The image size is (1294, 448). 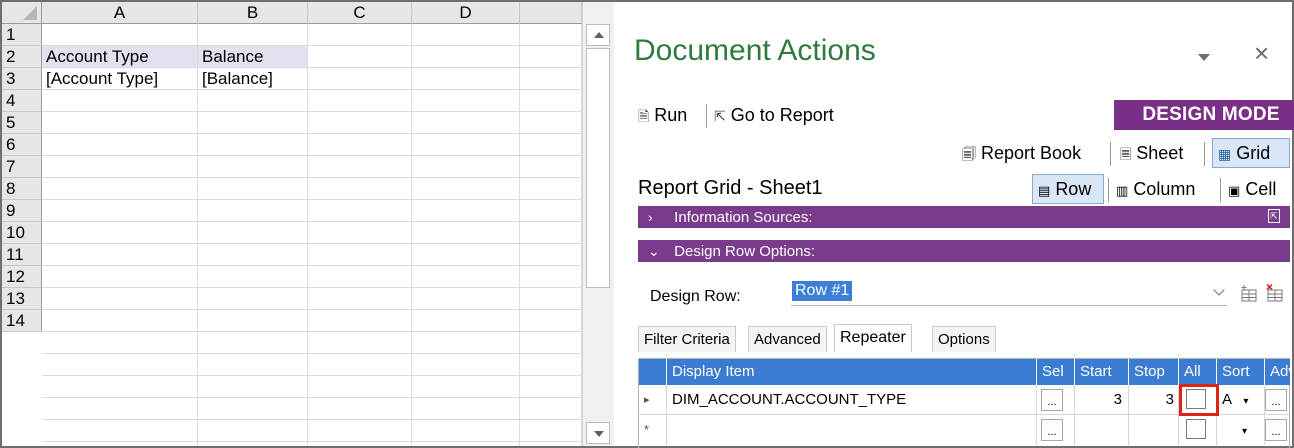 What do you see at coordinates (598, 433) in the screenshot?
I see `scroll-down-button` at bounding box center [598, 433].